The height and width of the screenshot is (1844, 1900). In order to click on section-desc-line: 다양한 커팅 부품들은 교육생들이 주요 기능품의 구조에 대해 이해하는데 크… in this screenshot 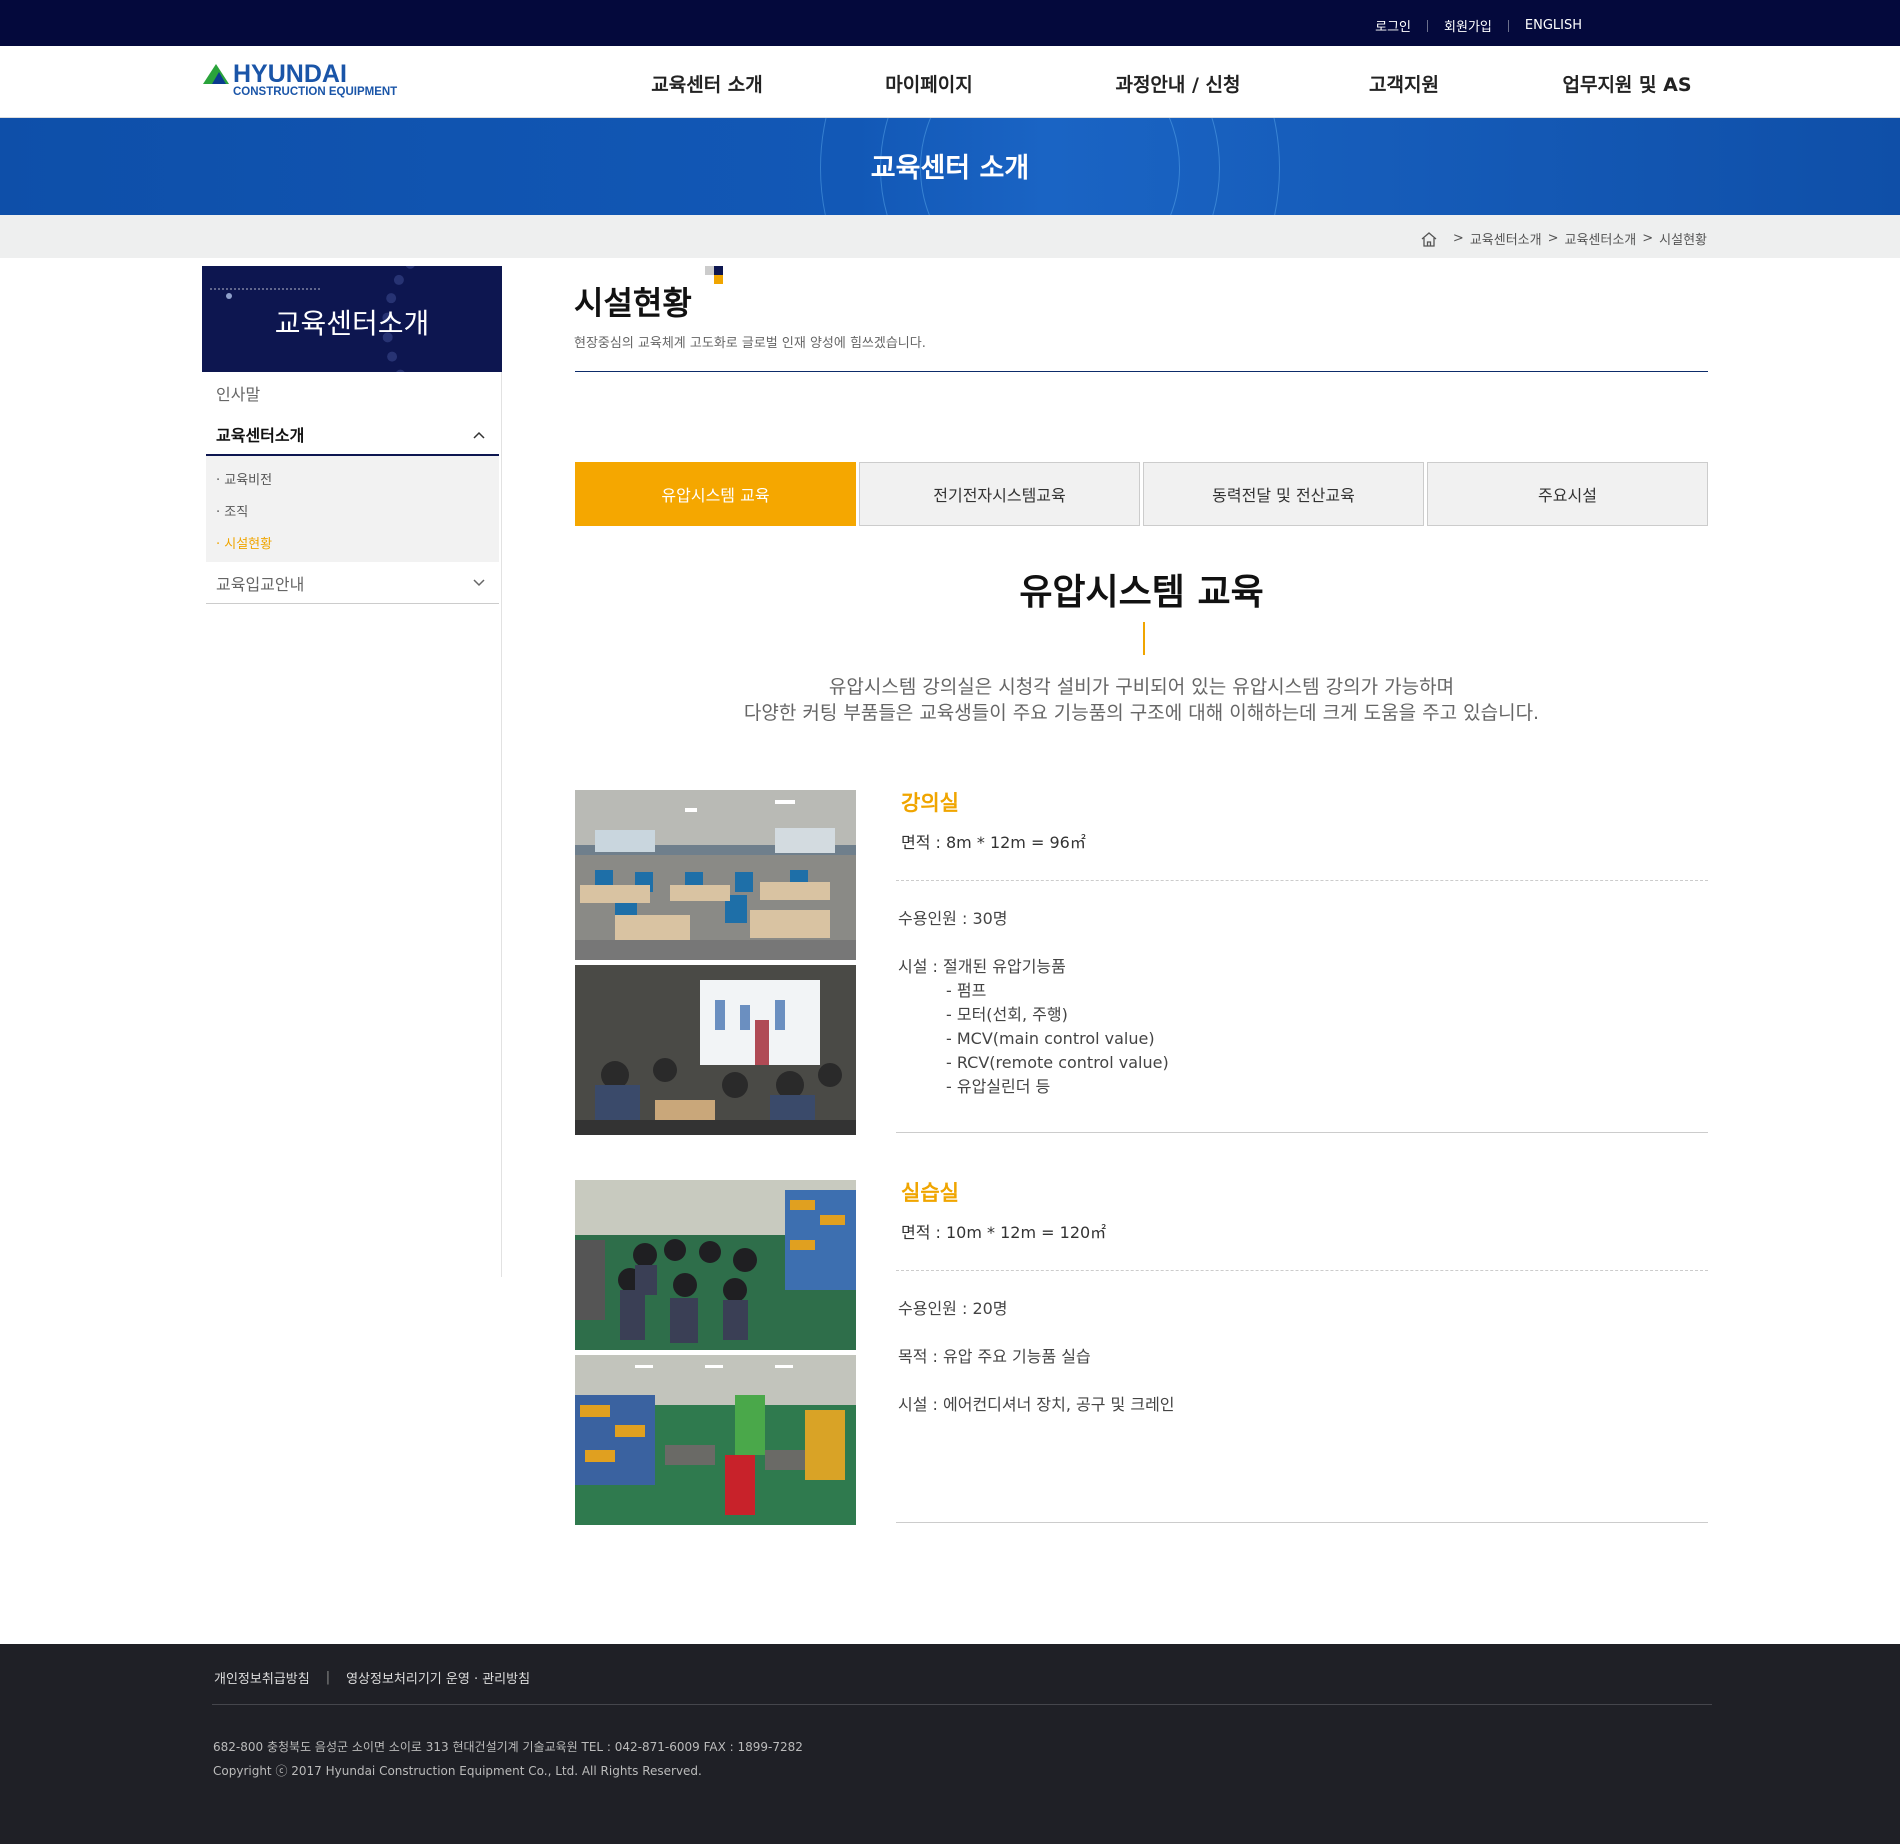, I will do `click(1141, 713)`.